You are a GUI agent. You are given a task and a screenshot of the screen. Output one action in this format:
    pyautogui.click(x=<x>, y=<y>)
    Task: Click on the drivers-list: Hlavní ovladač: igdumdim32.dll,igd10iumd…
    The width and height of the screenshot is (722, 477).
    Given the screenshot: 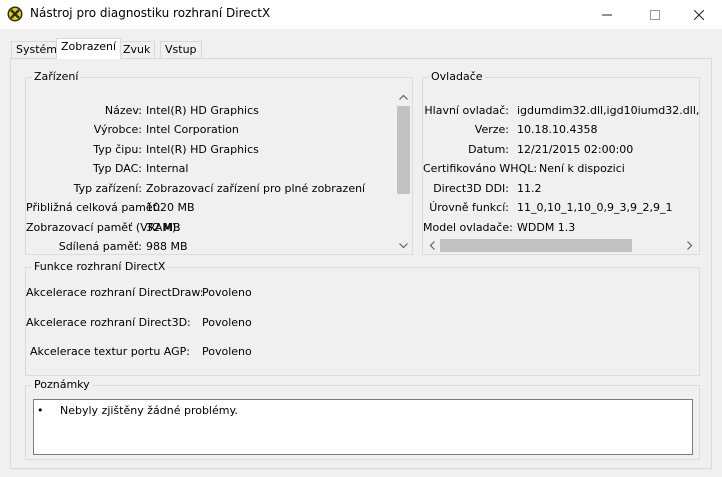 What is the action you would take?
    pyautogui.click(x=561, y=164)
    